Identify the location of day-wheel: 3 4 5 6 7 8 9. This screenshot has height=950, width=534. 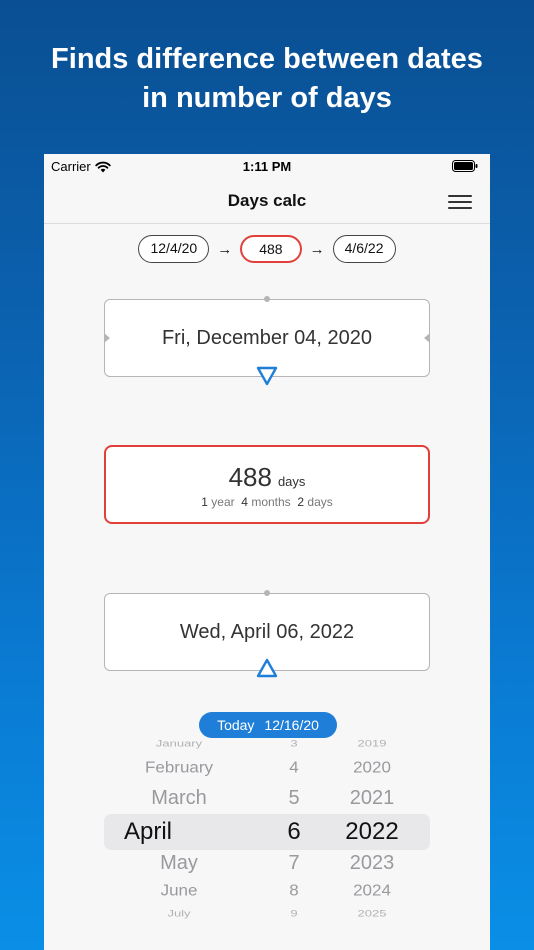
(294, 834).